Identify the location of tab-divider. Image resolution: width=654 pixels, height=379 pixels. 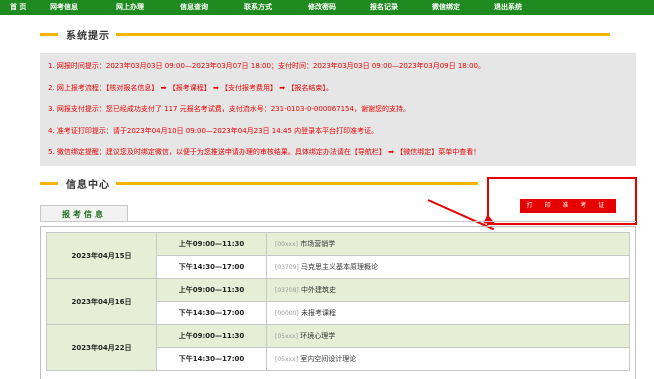
(338, 221).